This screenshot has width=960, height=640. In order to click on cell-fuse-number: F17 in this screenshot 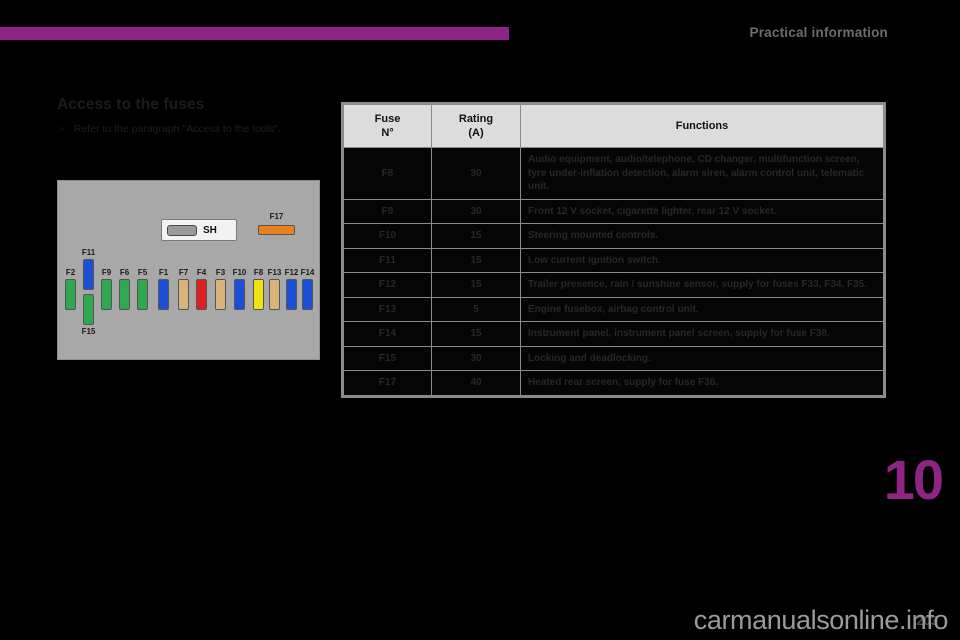, I will do `click(387, 383)`.